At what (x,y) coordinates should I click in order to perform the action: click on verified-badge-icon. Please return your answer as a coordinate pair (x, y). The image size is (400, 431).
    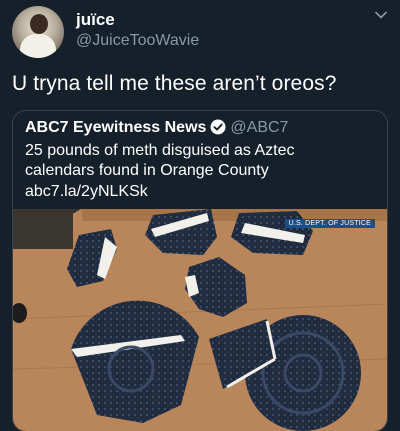
    Looking at the image, I should click on (218, 127).